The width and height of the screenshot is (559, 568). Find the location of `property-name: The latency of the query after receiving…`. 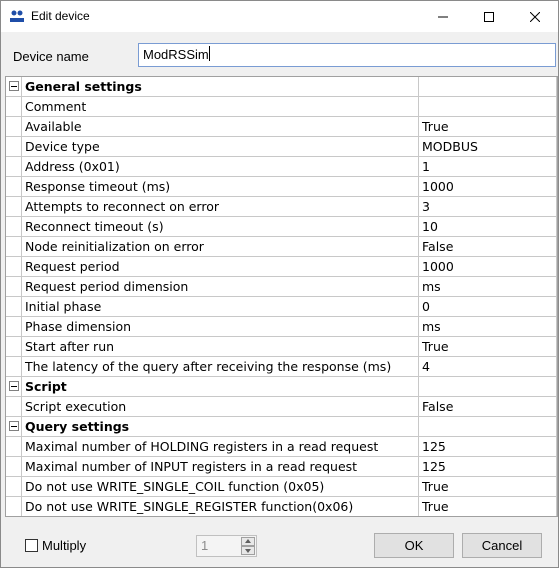

property-name: The latency of the query after receiving… is located at coordinates (220, 367).